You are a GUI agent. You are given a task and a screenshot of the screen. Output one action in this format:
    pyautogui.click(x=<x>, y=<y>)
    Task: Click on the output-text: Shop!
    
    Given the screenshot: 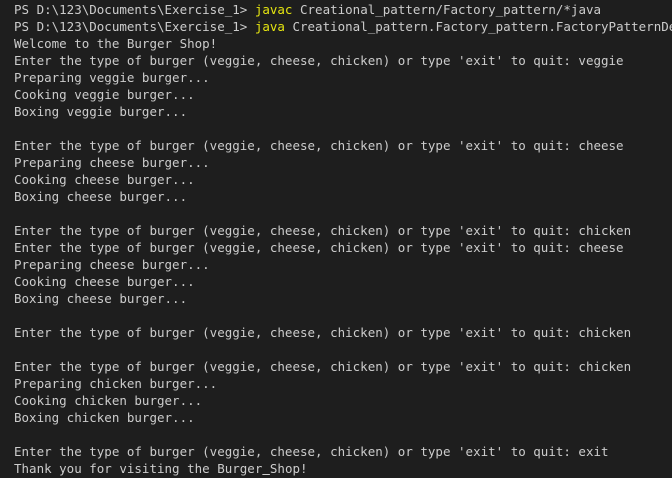 What is the action you would take?
    pyautogui.click(x=288, y=468)
    